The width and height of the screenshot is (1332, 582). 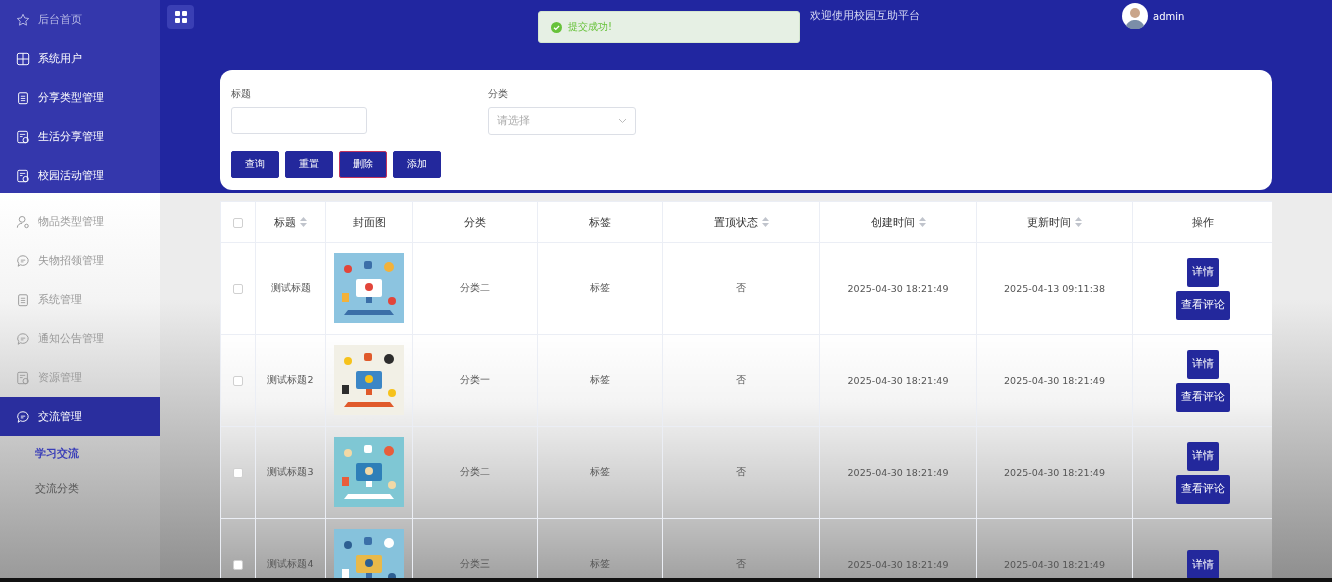 I want to click on table-cell: 分类一, so click(x=475, y=379).